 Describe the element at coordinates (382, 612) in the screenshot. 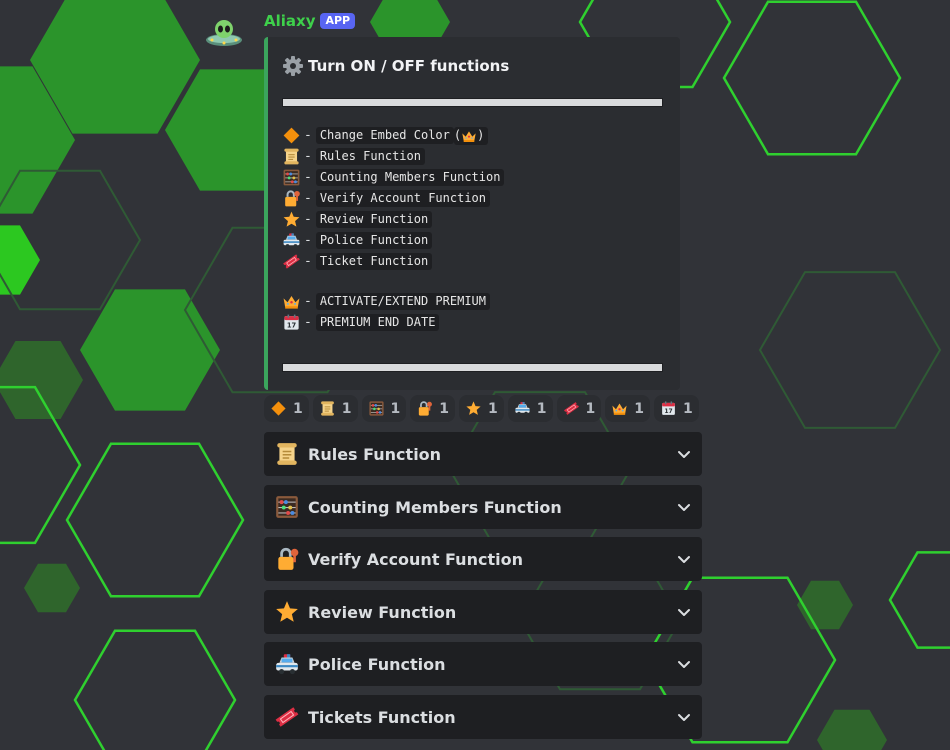

I see `select-menu-label: Review Function` at that location.